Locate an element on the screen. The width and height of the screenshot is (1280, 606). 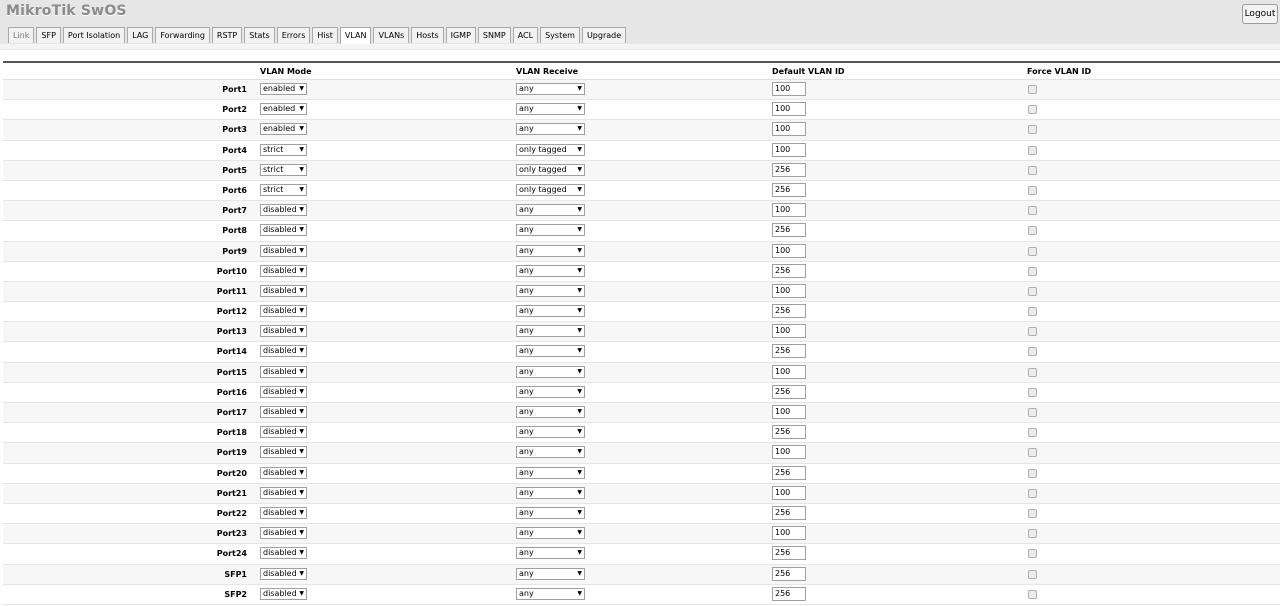
tab-hist: Hist is located at coordinates (325, 35).